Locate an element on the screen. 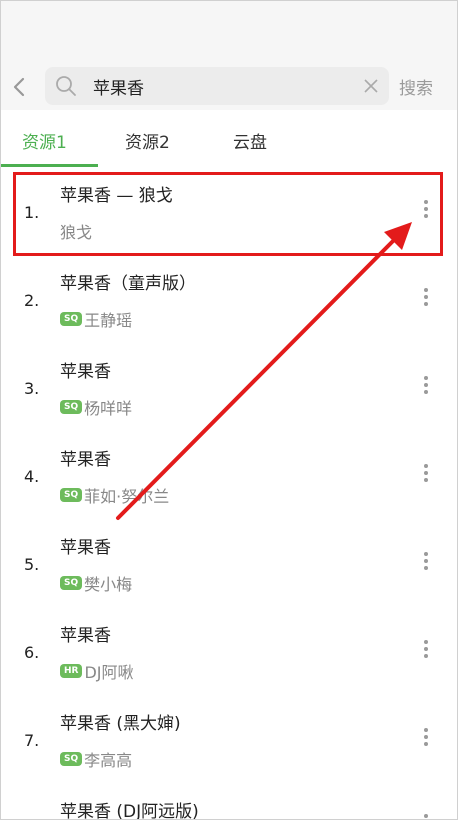  artist-name: DJ阿啾 is located at coordinates (109, 672).